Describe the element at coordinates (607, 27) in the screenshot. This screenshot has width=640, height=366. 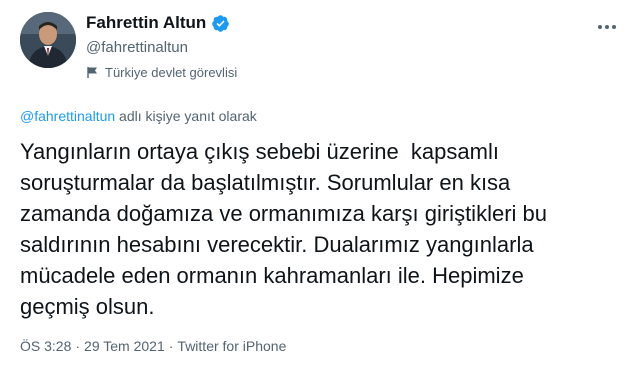
I see `more-options-icon` at that location.